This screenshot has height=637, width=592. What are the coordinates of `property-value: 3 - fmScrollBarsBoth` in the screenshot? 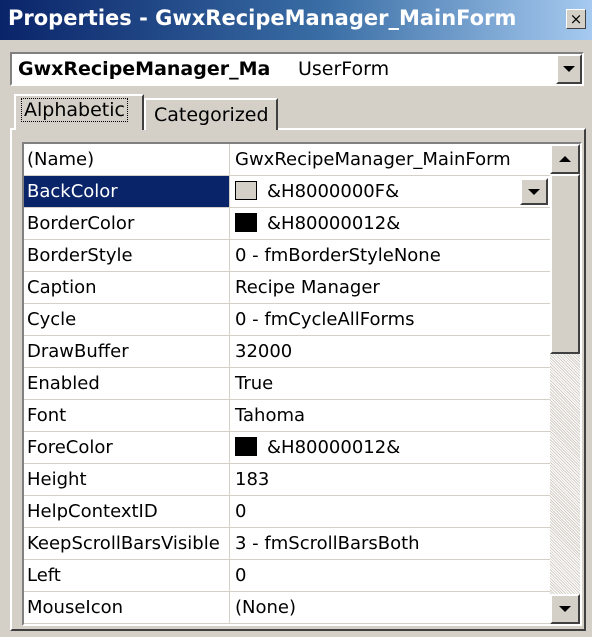 It's located at (390, 543).